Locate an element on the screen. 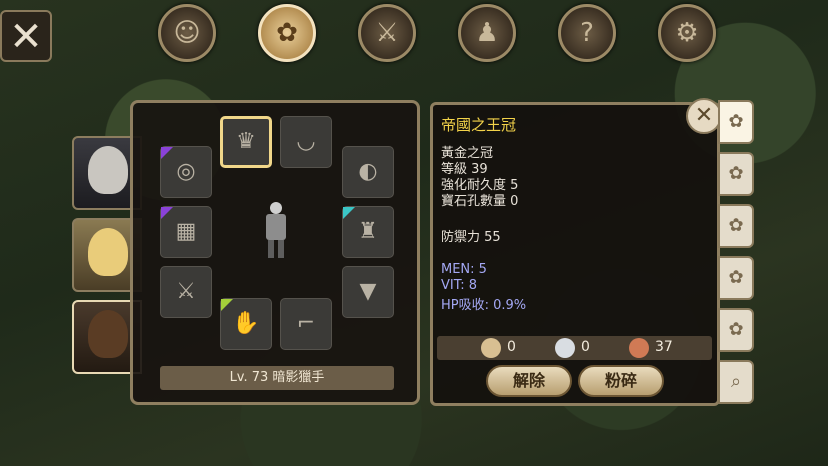 This screenshot has width=828, height=466. nav-skill-button: ⚔ is located at coordinates (387, 33).